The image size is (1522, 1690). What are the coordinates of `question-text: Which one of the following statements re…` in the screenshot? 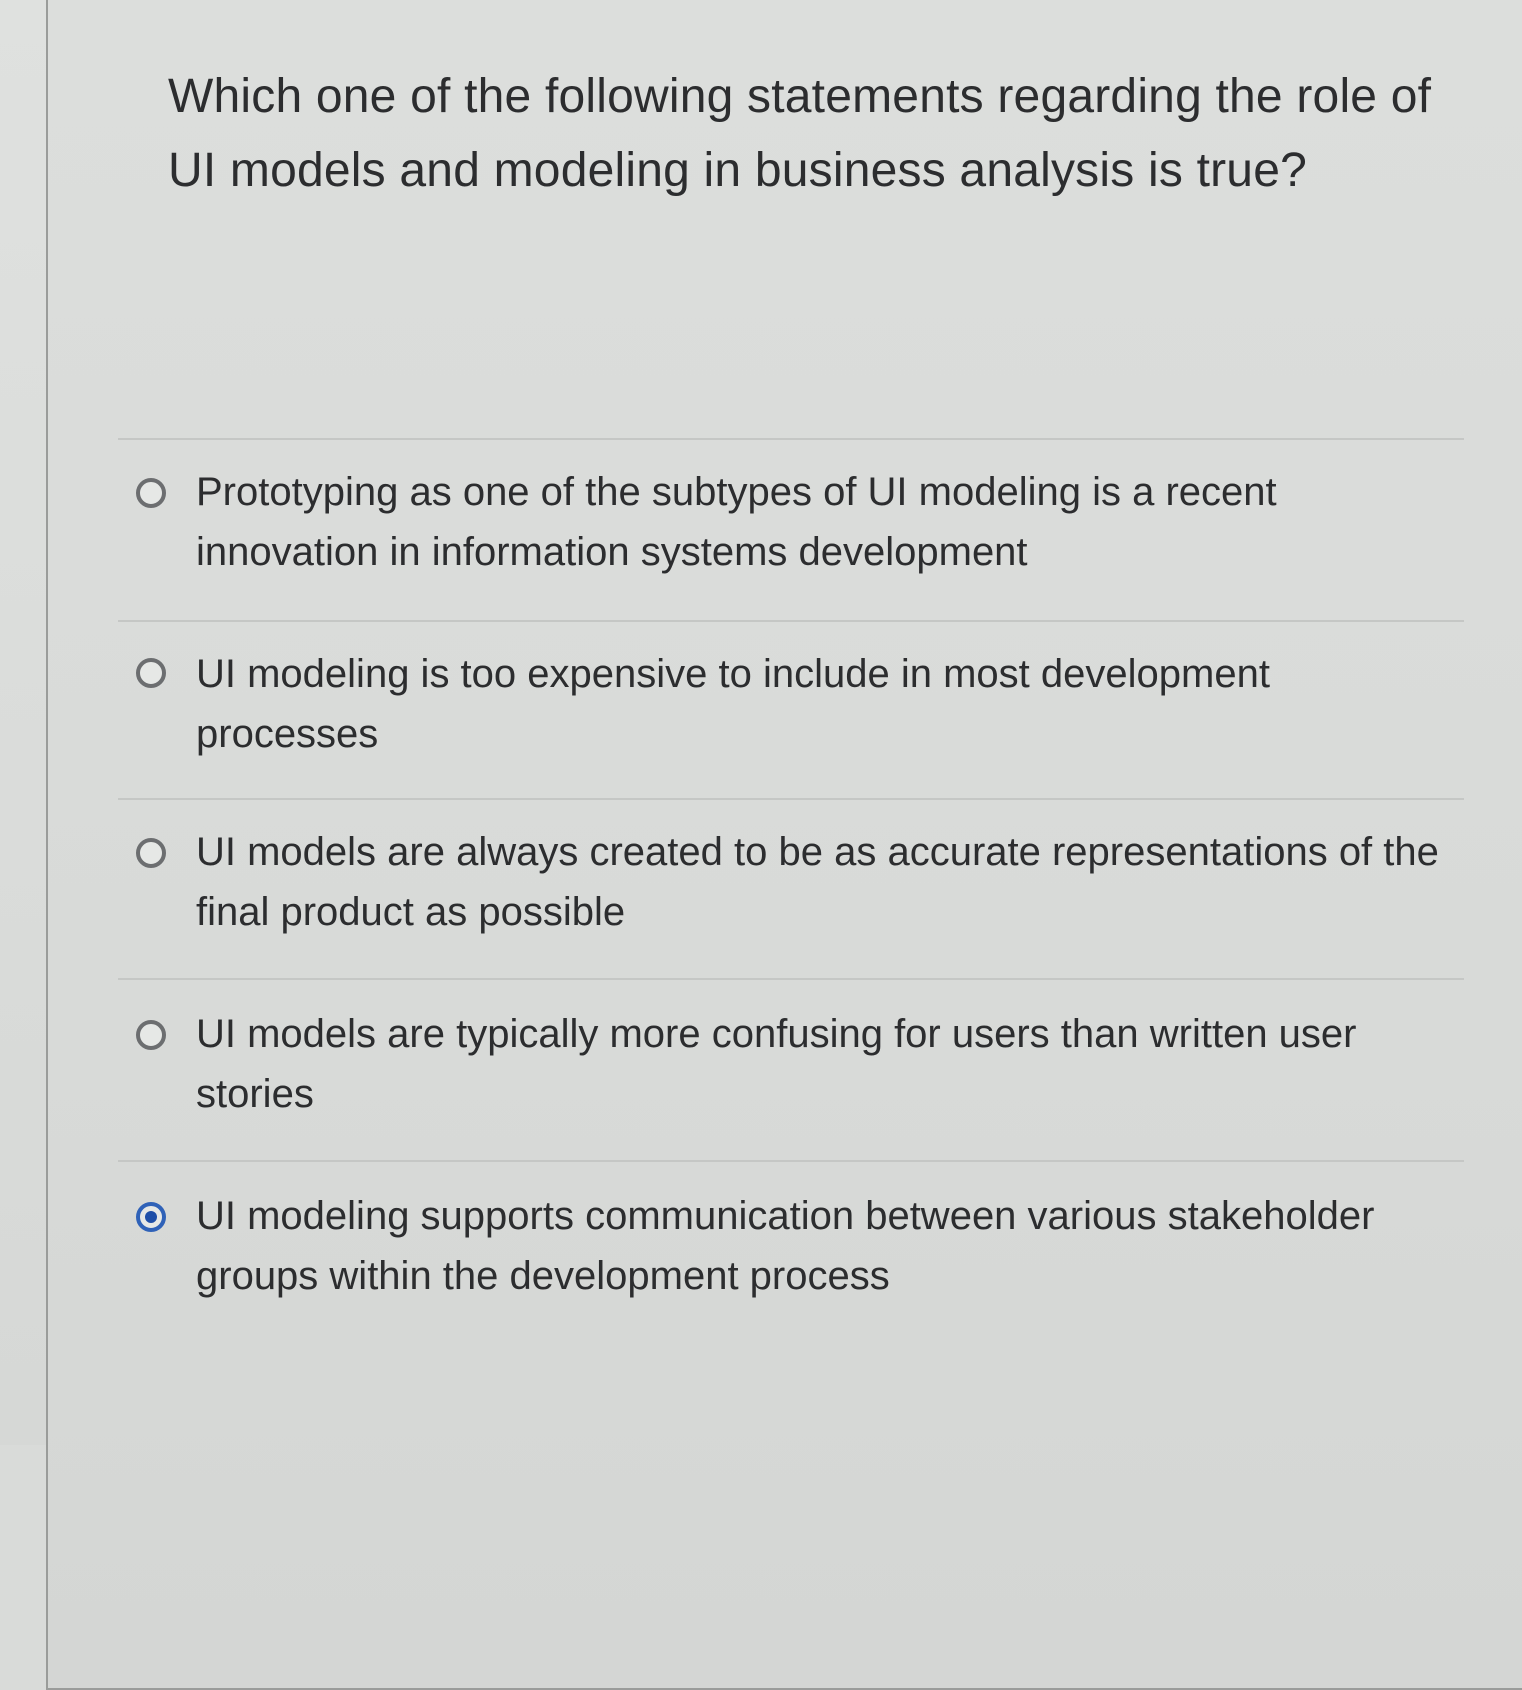 It's located at (800, 133).